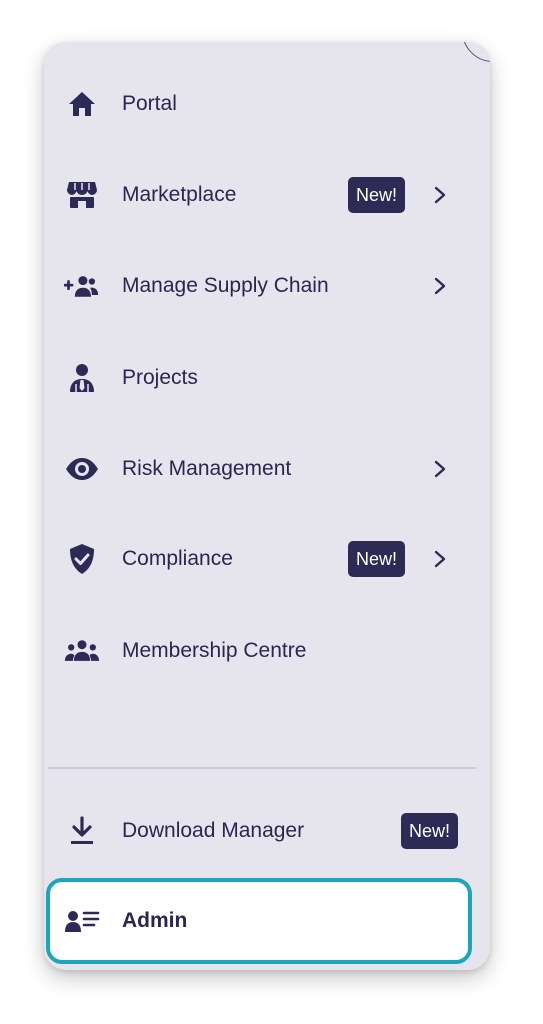  What do you see at coordinates (177, 558) in the screenshot?
I see `menu-item-label: Compliance` at bounding box center [177, 558].